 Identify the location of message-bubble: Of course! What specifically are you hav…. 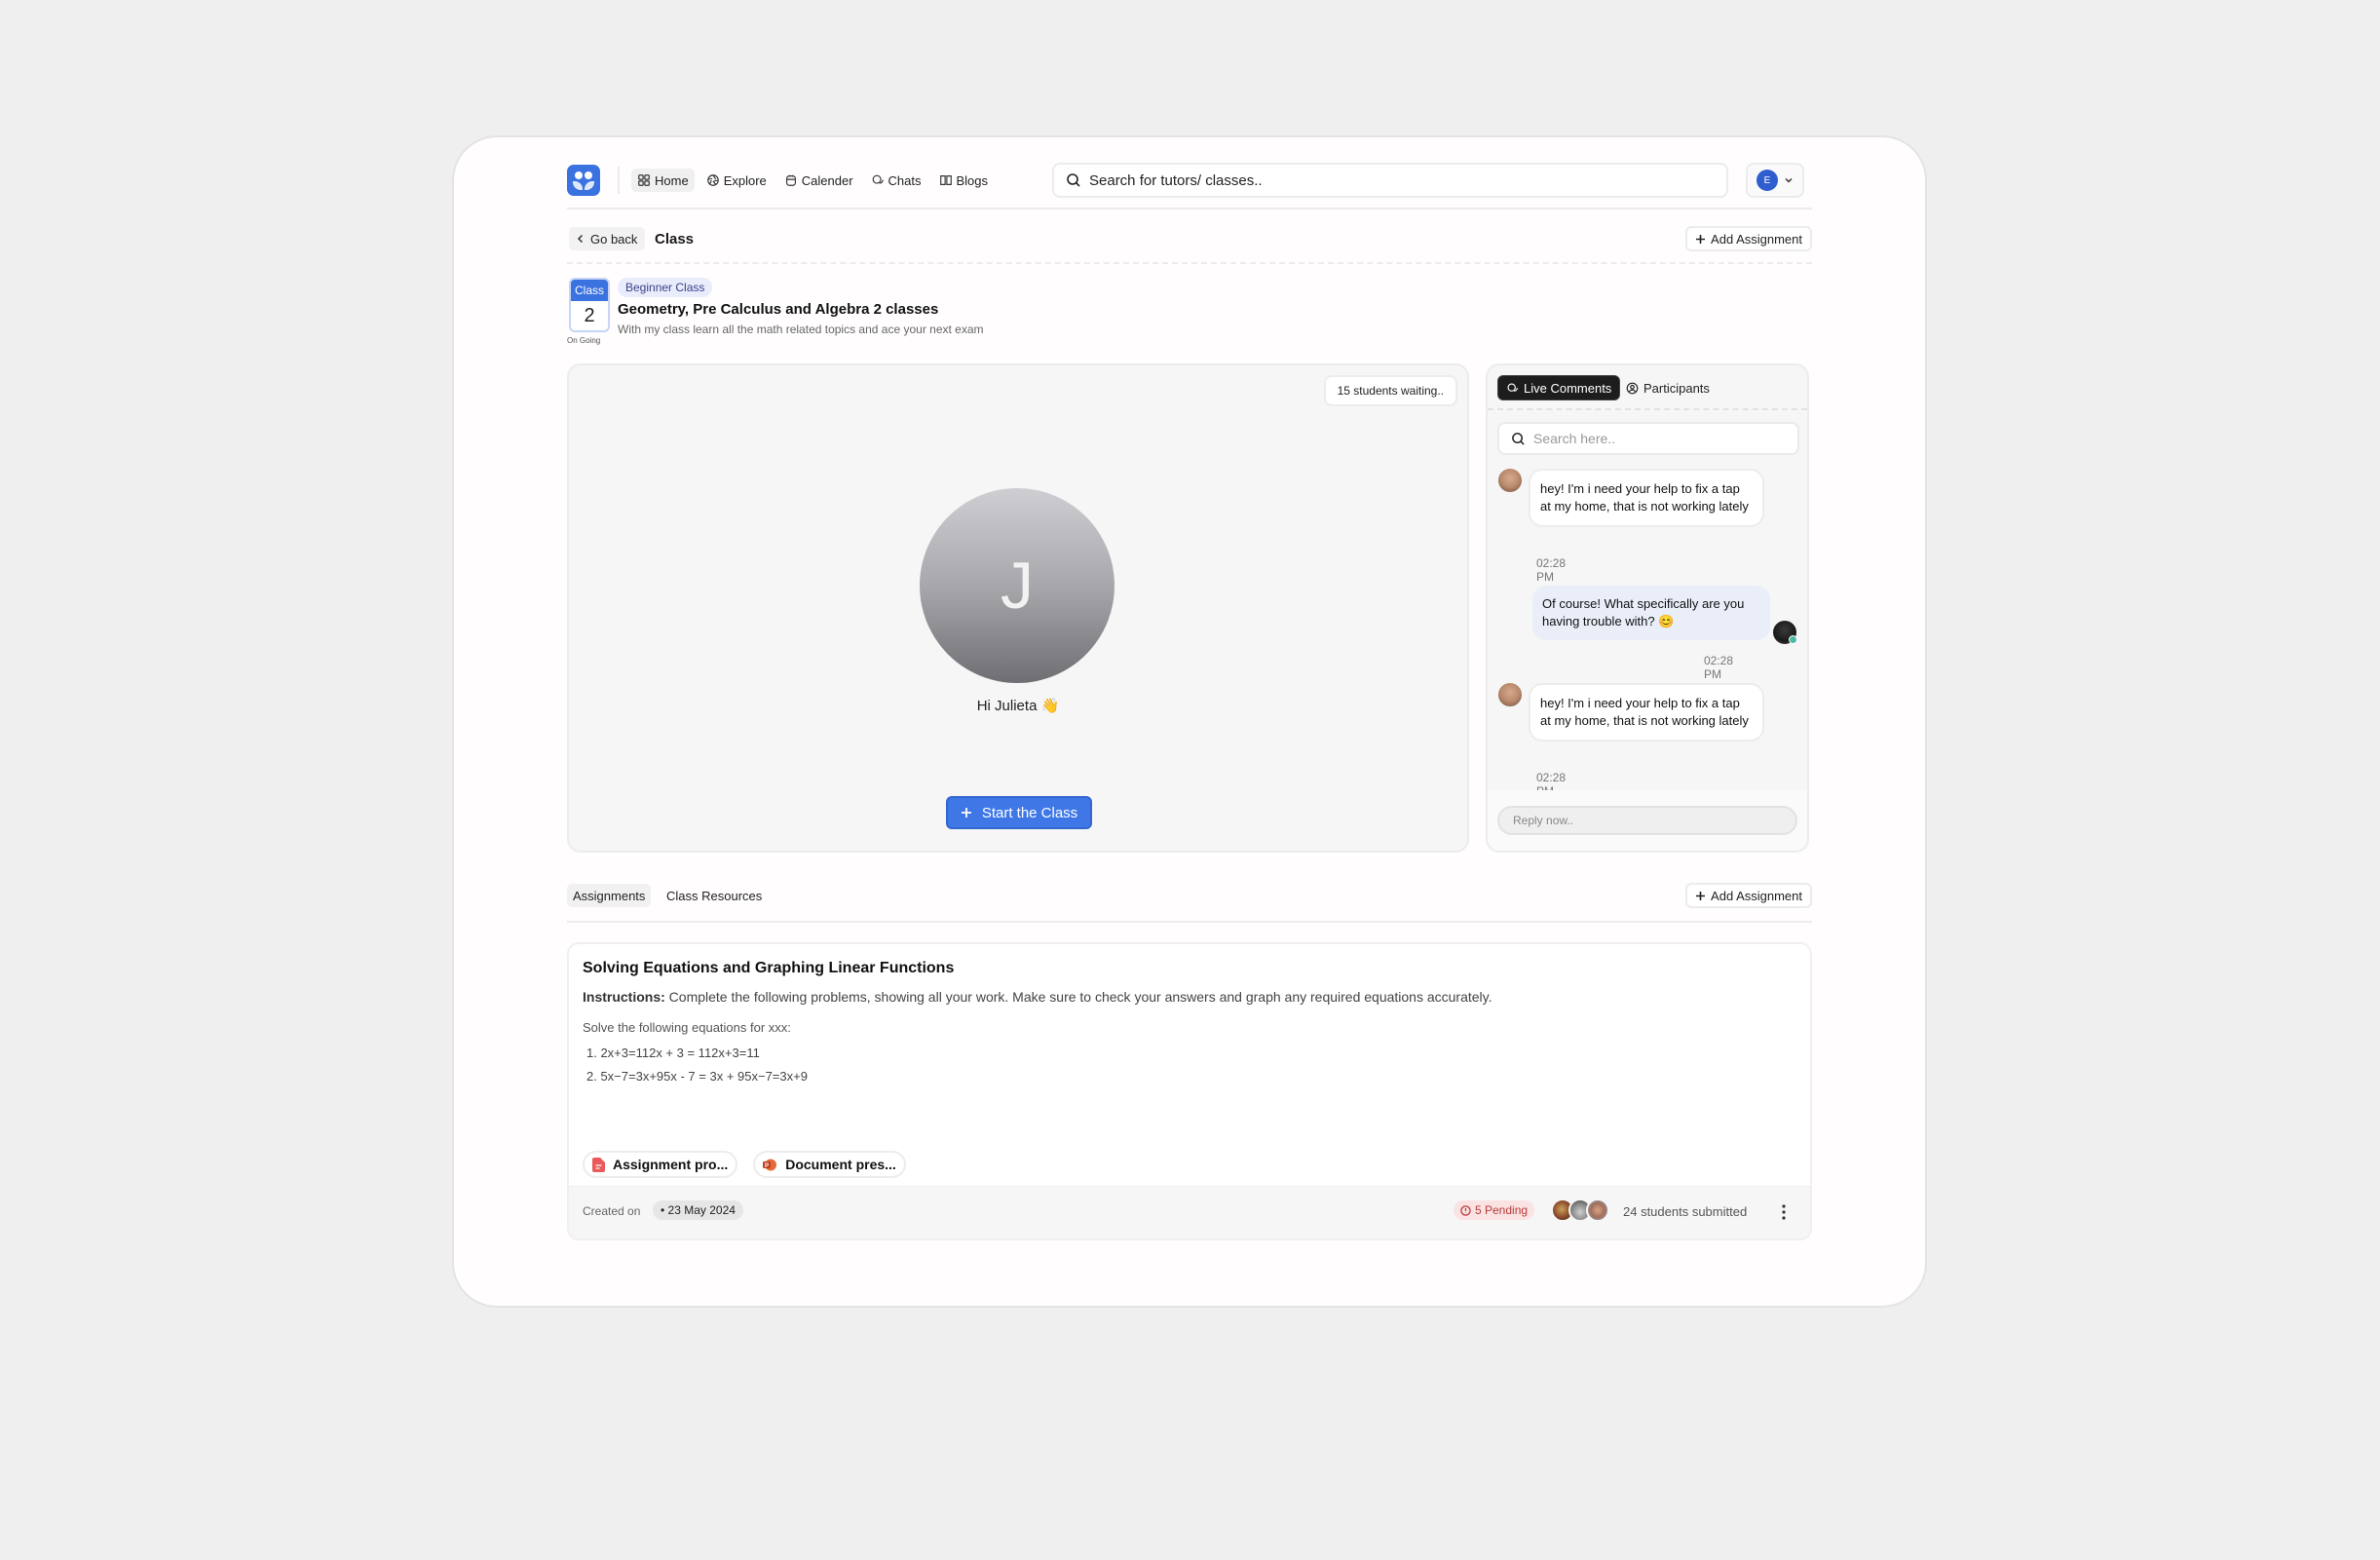
(1651, 613).